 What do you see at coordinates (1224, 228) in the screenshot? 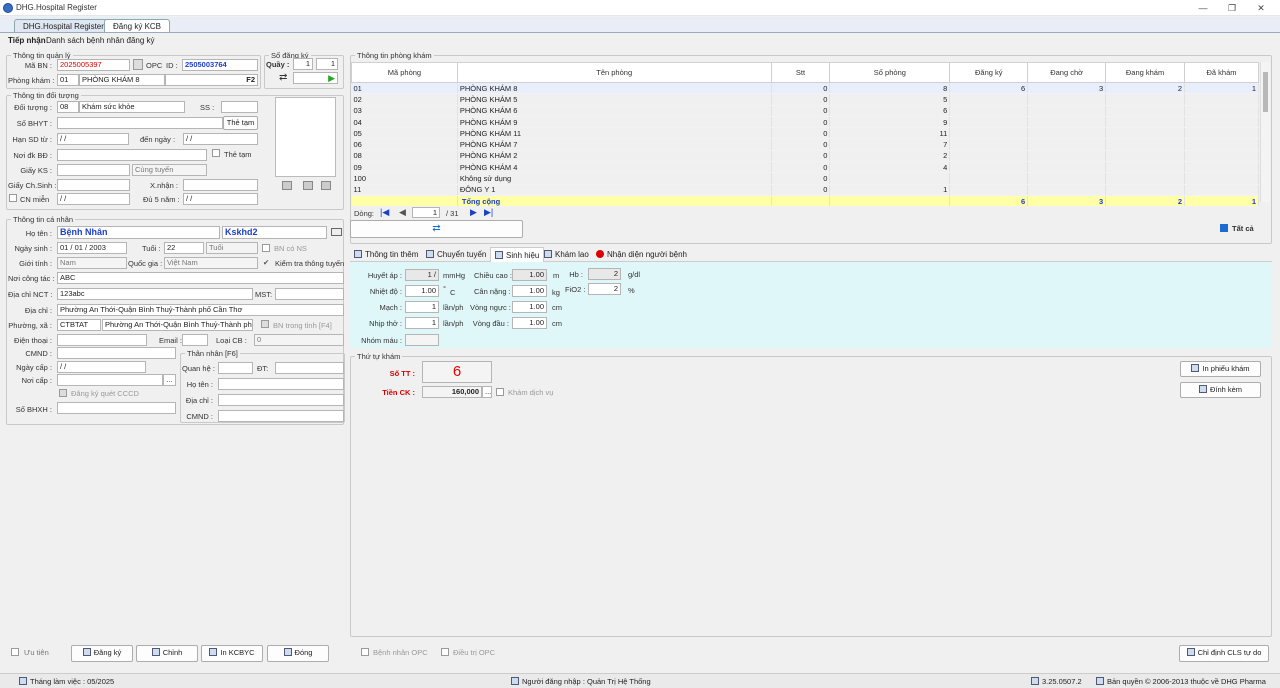
I see `tat-ca-checkbox` at bounding box center [1224, 228].